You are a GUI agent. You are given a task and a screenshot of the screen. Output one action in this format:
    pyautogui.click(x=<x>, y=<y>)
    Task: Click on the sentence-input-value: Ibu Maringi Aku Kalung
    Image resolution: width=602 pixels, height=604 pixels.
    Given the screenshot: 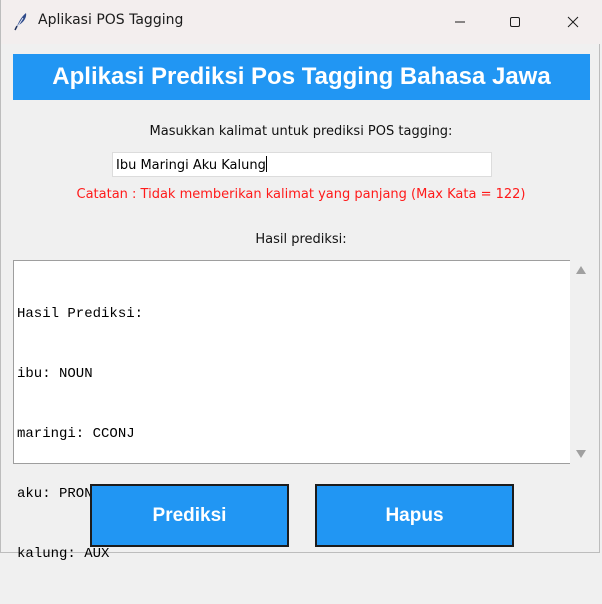 What is the action you would take?
    pyautogui.click(x=191, y=164)
    